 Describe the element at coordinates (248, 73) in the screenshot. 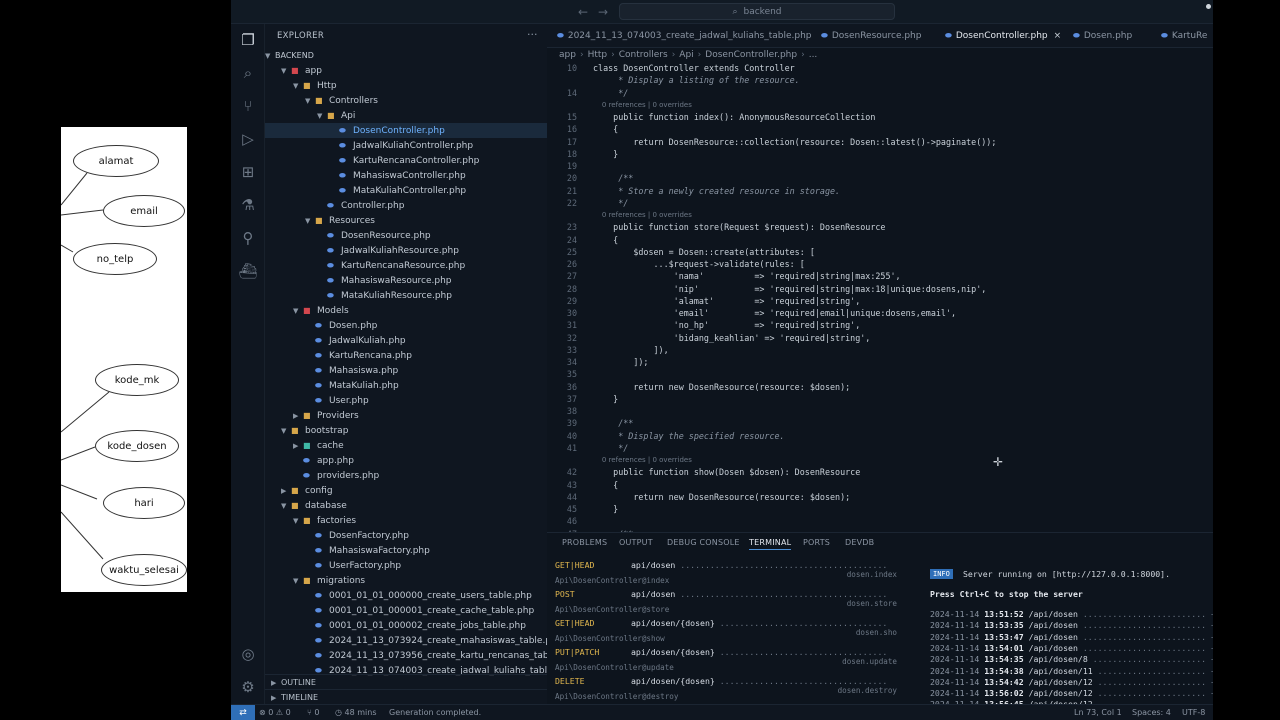

I see `search-icon: ⌕` at that location.